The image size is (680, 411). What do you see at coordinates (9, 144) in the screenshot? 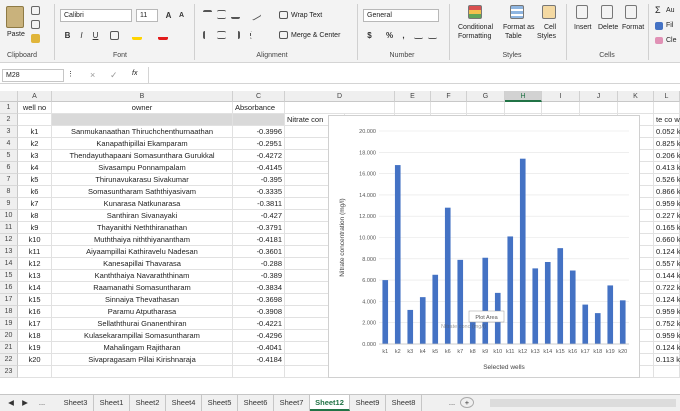
I see `row-header-4: 4` at bounding box center [9, 144].